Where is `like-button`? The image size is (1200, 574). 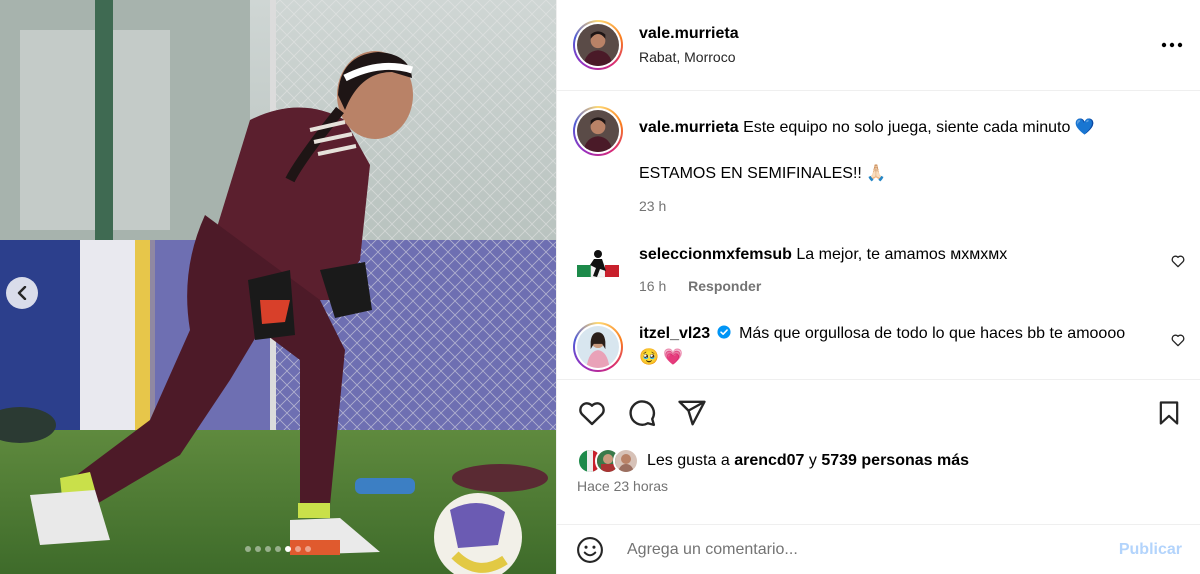
like-button is located at coordinates (592, 413).